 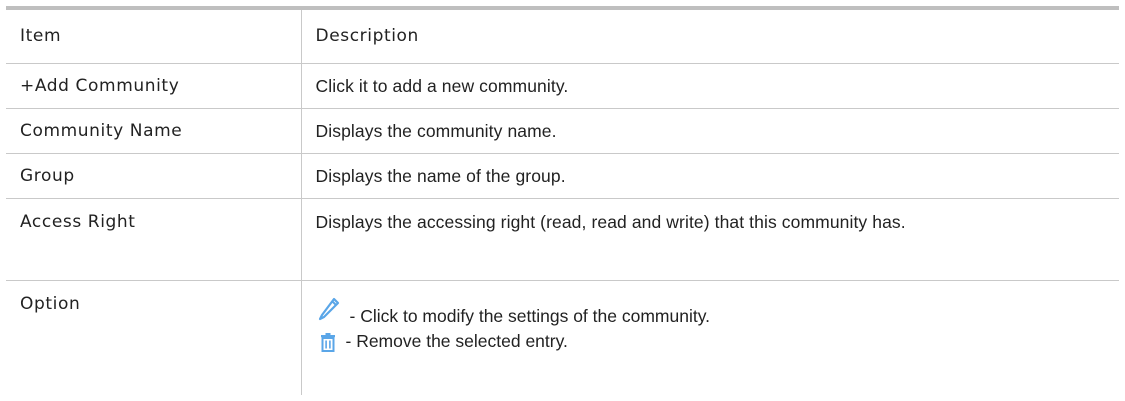 I want to click on row-item-group: Group, so click(x=153, y=176).